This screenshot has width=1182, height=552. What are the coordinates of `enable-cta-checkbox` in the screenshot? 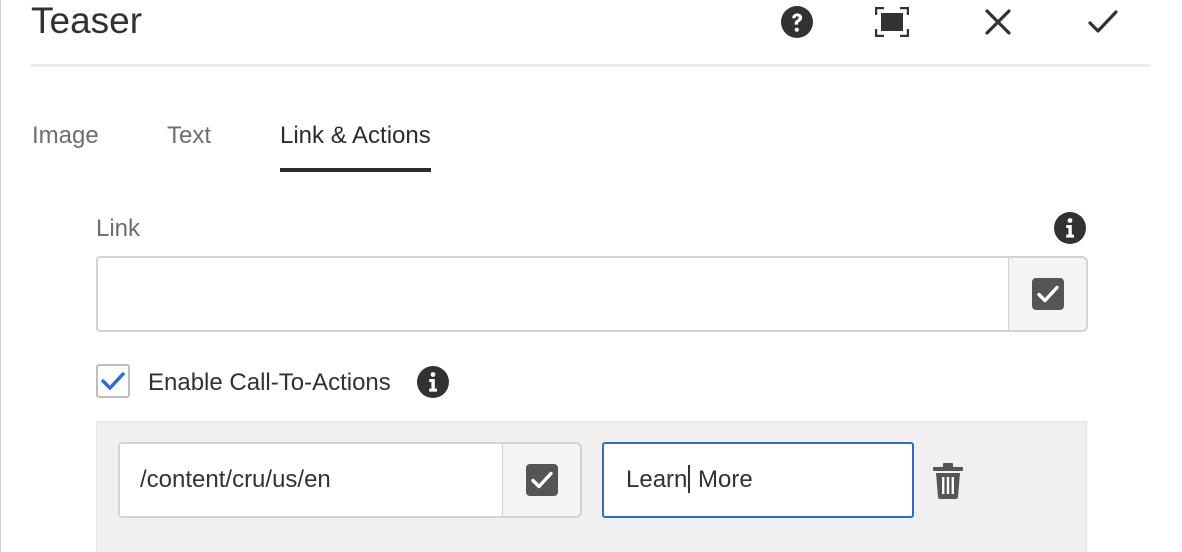 It's located at (113, 381).